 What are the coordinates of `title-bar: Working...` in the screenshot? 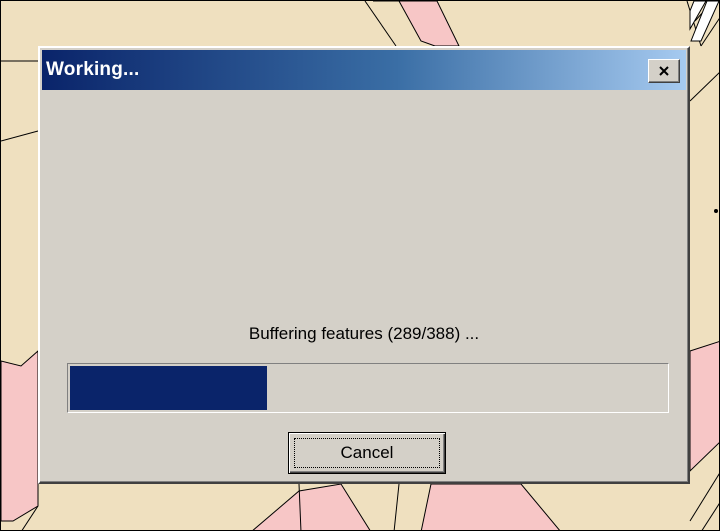 It's located at (364, 70).